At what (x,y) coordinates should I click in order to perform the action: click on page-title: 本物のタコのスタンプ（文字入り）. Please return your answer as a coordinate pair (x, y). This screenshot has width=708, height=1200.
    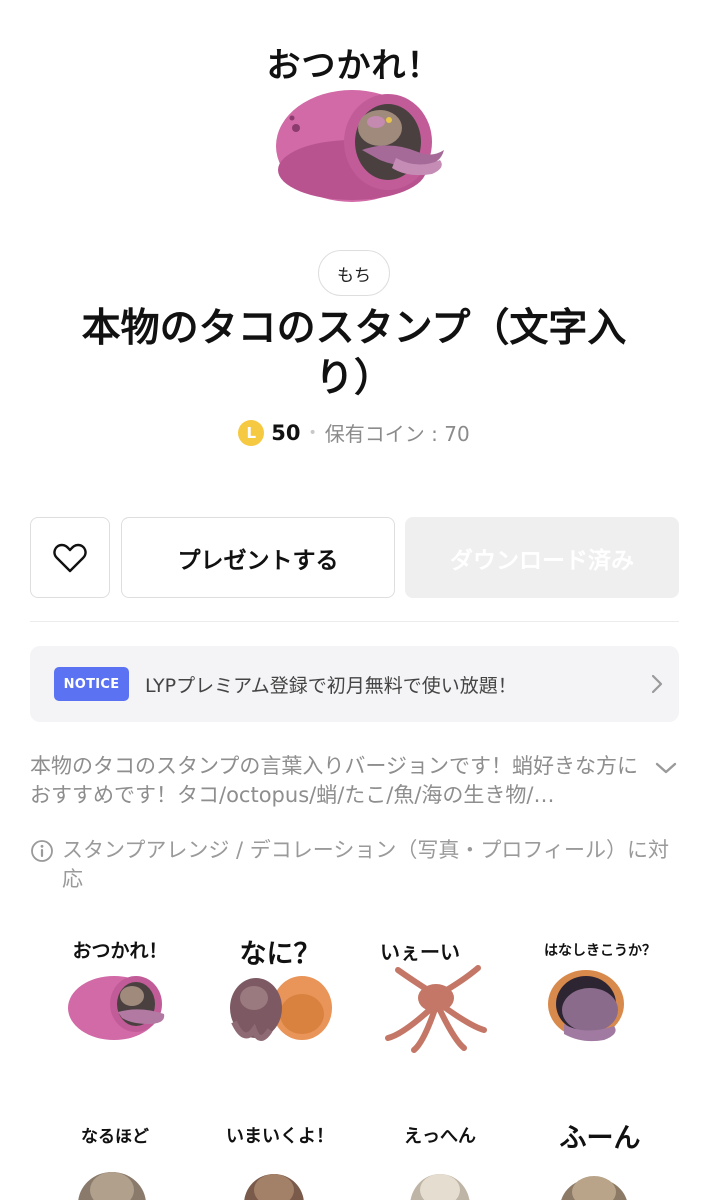
    Looking at the image, I should click on (354, 353).